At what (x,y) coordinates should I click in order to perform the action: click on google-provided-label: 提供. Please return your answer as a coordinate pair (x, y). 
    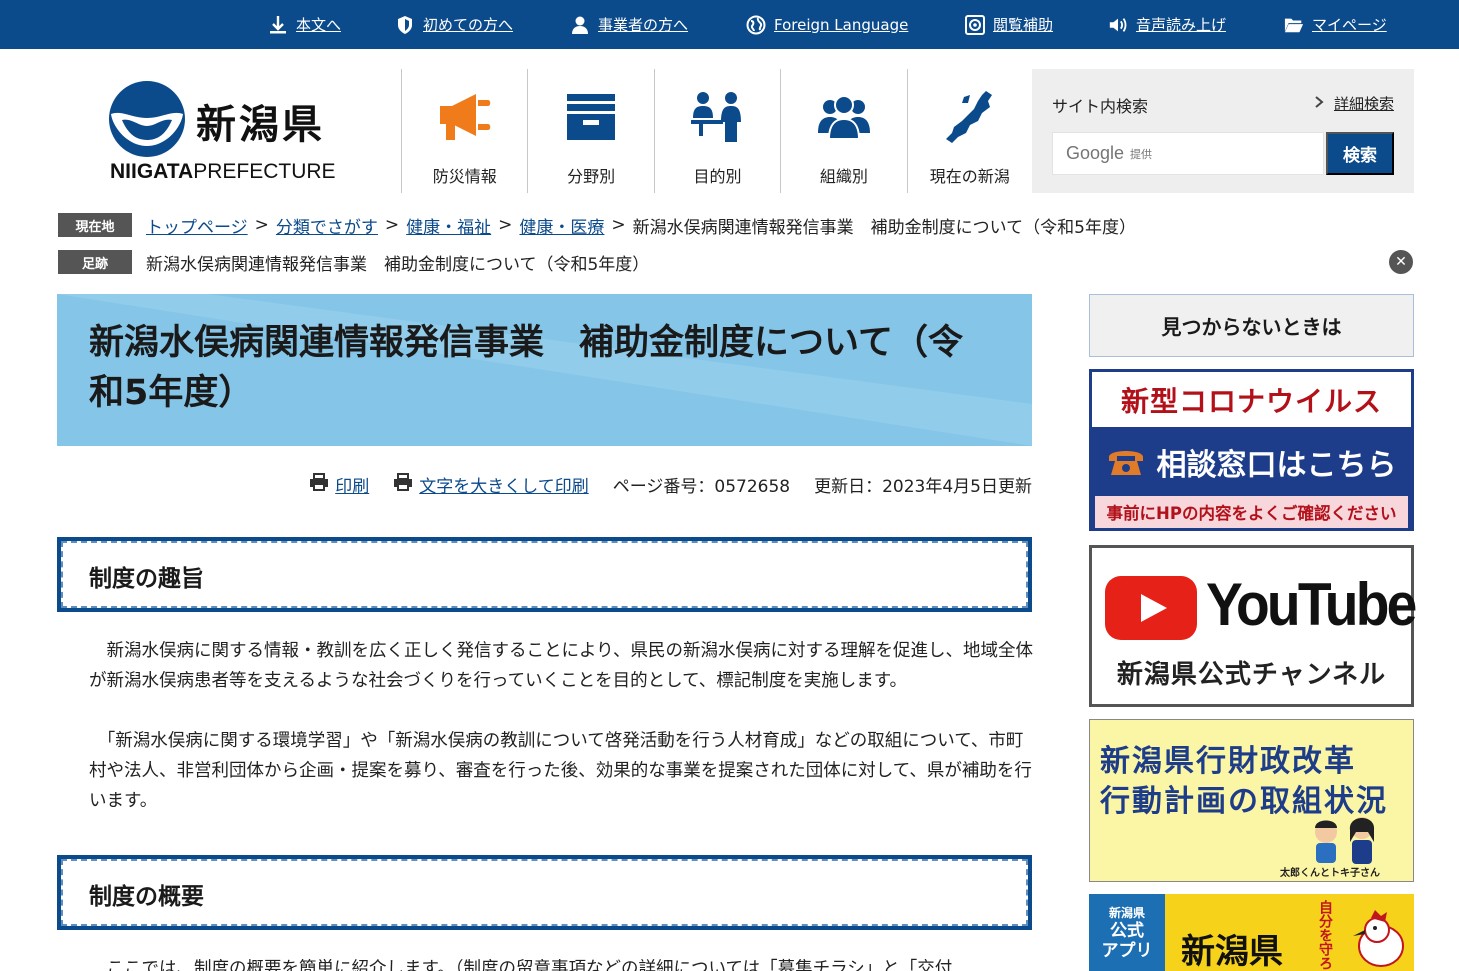
    Looking at the image, I should click on (1141, 154).